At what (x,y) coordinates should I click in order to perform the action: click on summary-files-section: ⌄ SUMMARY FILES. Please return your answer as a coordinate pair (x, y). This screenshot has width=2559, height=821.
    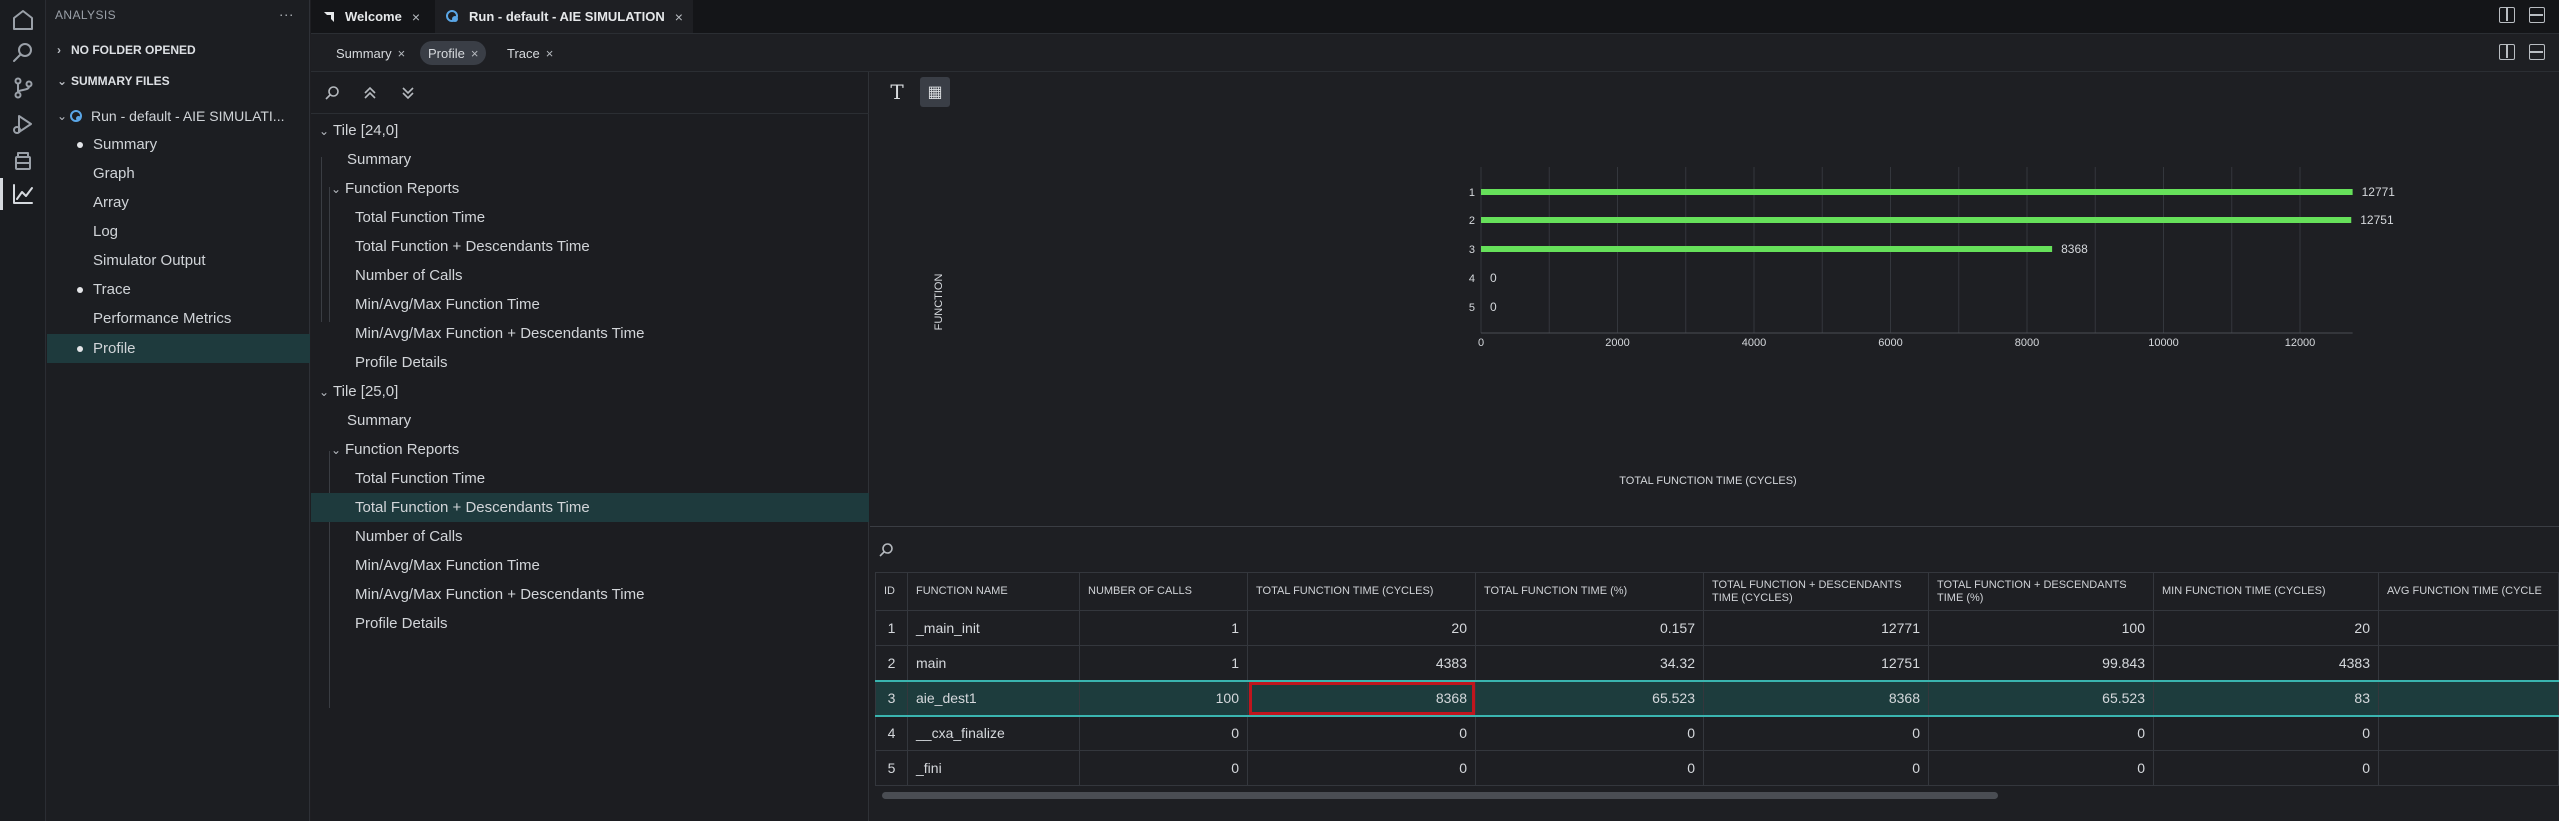
    Looking at the image, I should click on (178, 81).